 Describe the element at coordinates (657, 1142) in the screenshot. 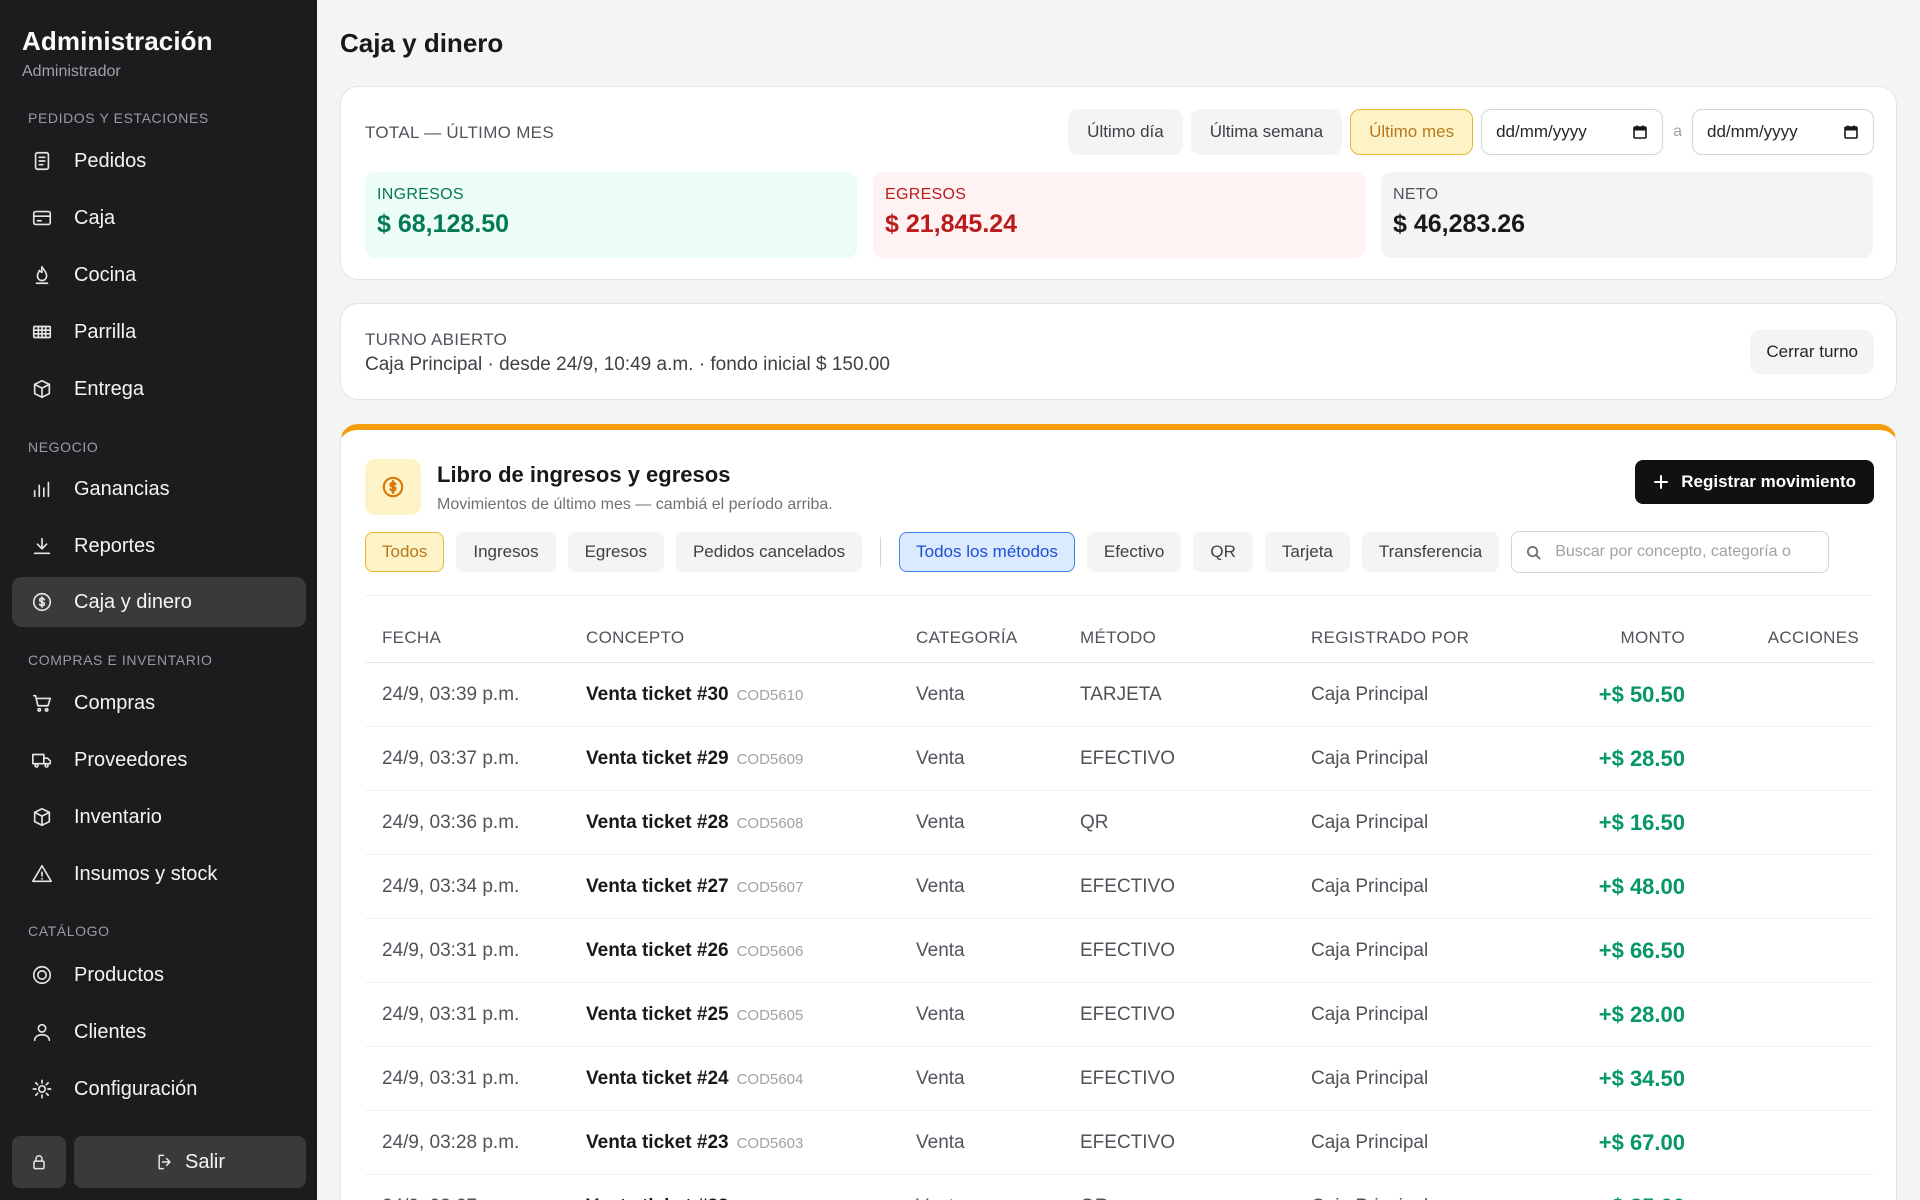

I see `concept-title: Venta ticket #23` at that location.